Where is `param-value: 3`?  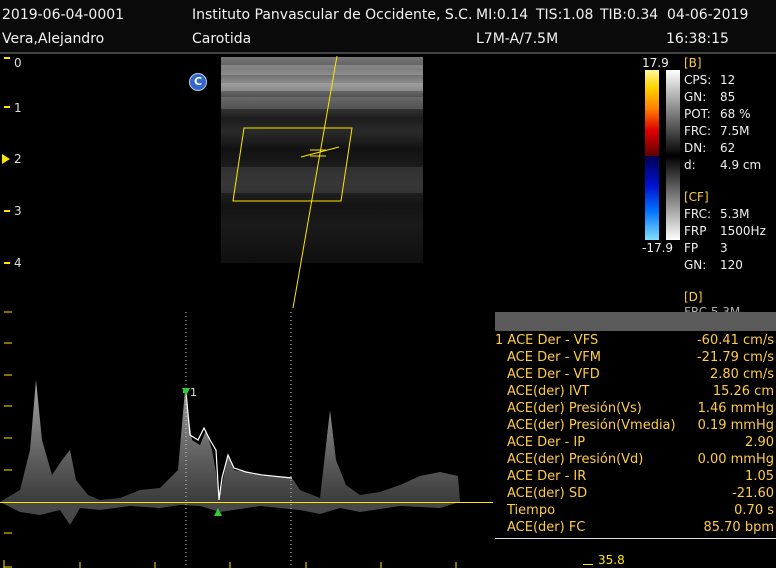
param-value: 3 is located at coordinates (724, 248).